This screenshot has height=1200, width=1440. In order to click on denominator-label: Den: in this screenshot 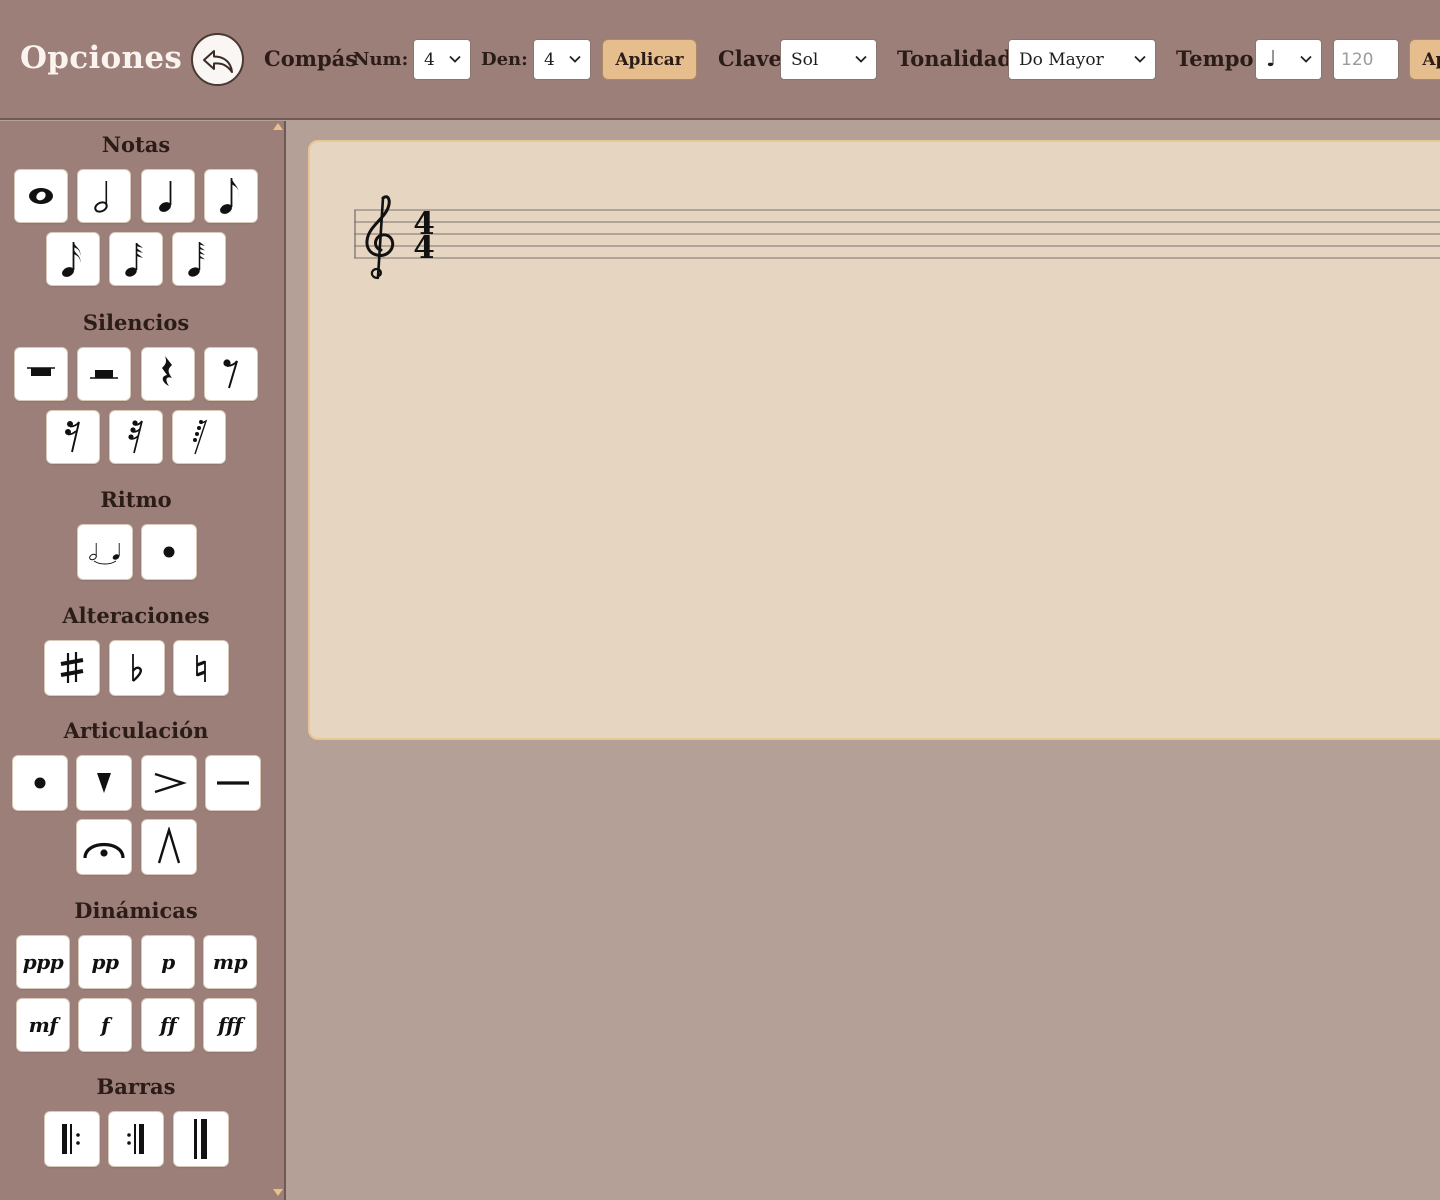, I will do `click(504, 59)`.